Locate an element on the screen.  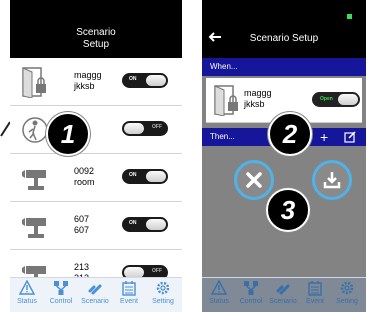
device-row: maggg jkksb ON is located at coordinates (96, 82).